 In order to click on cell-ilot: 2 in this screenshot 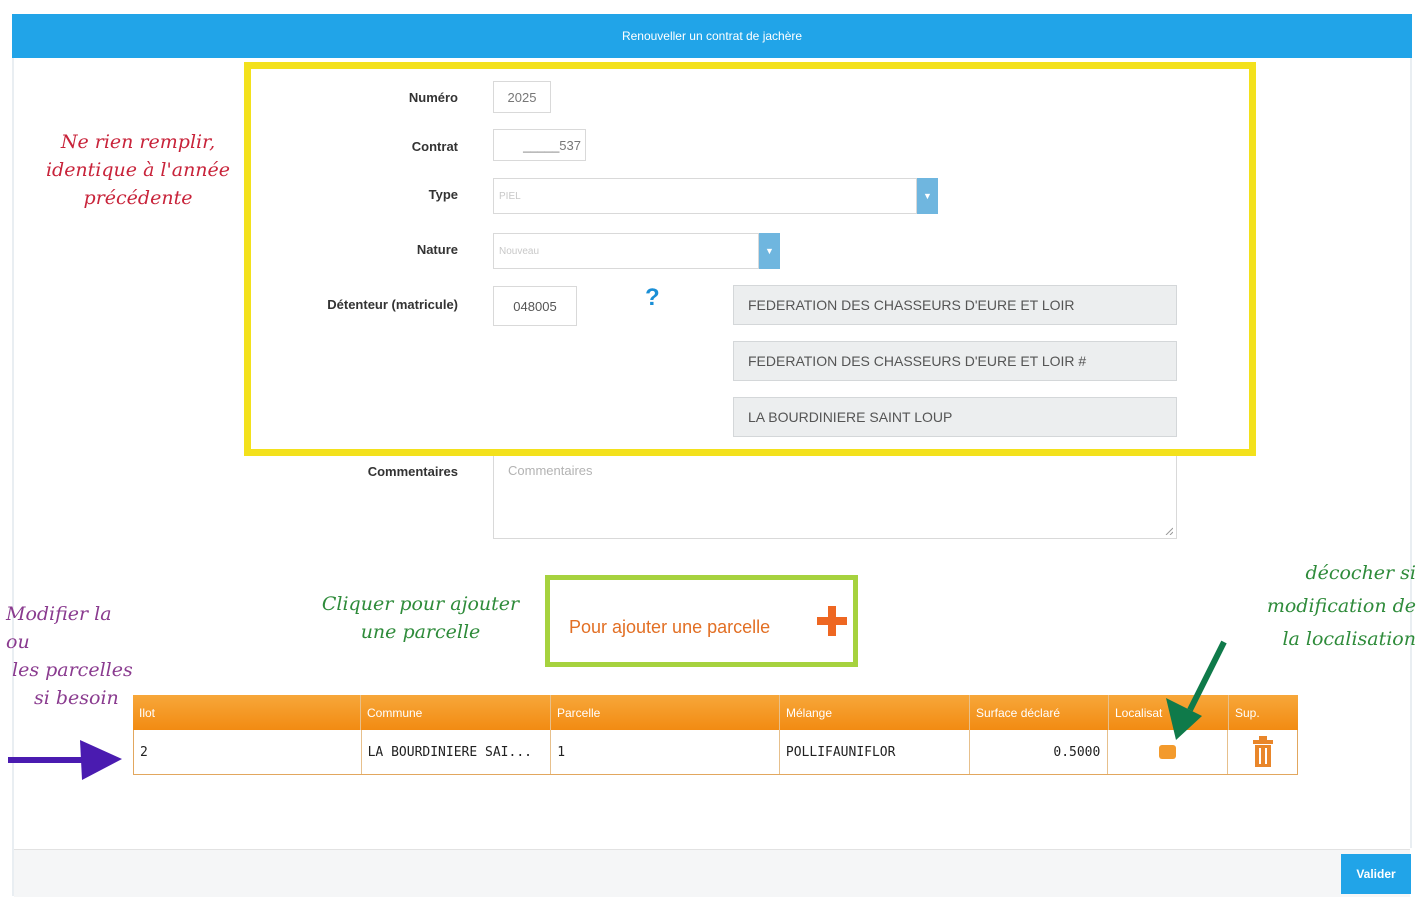, I will do `click(248, 752)`.